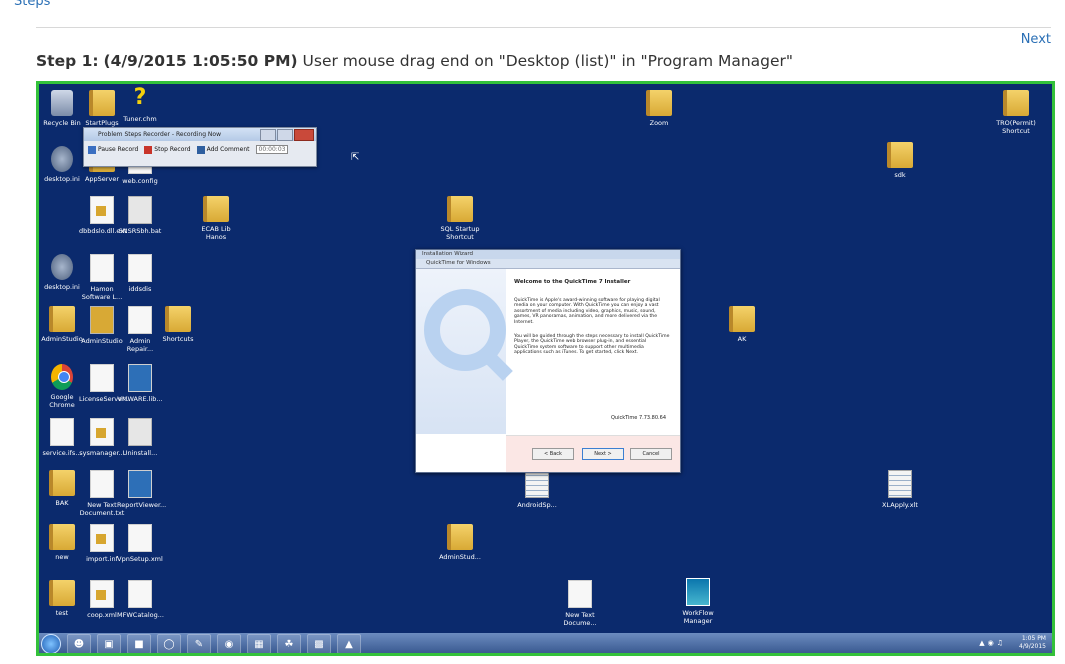 This screenshot has width=1065, height=664. What do you see at coordinates (638, 418) in the screenshot?
I see `installer-version: QuickTime 7.73.80.64` at bounding box center [638, 418].